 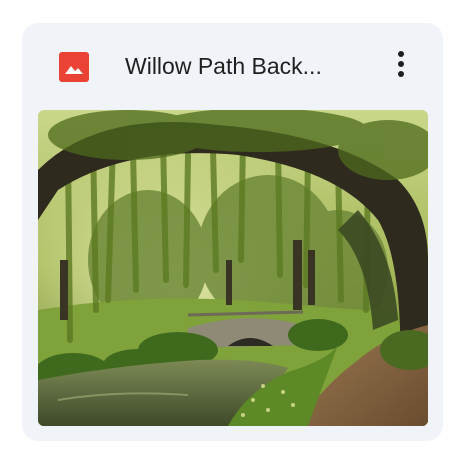 What do you see at coordinates (74, 67) in the screenshot?
I see `image-file-icon` at bounding box center [74, 67].